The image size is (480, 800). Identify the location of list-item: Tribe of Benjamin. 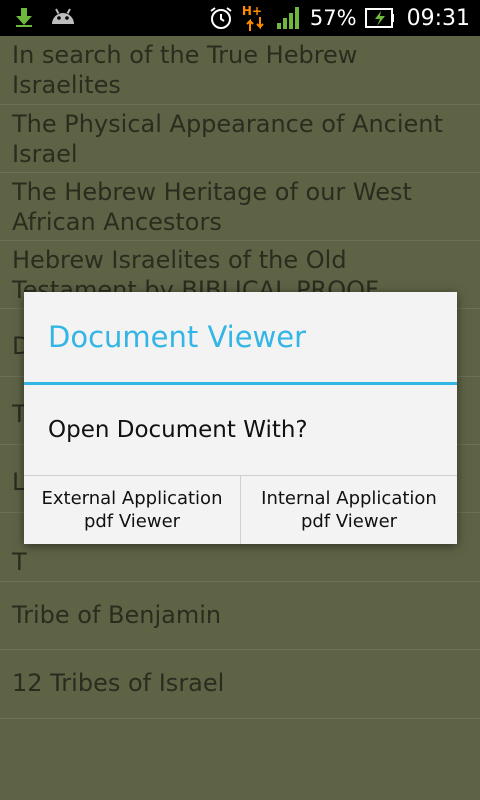
(240, 616).